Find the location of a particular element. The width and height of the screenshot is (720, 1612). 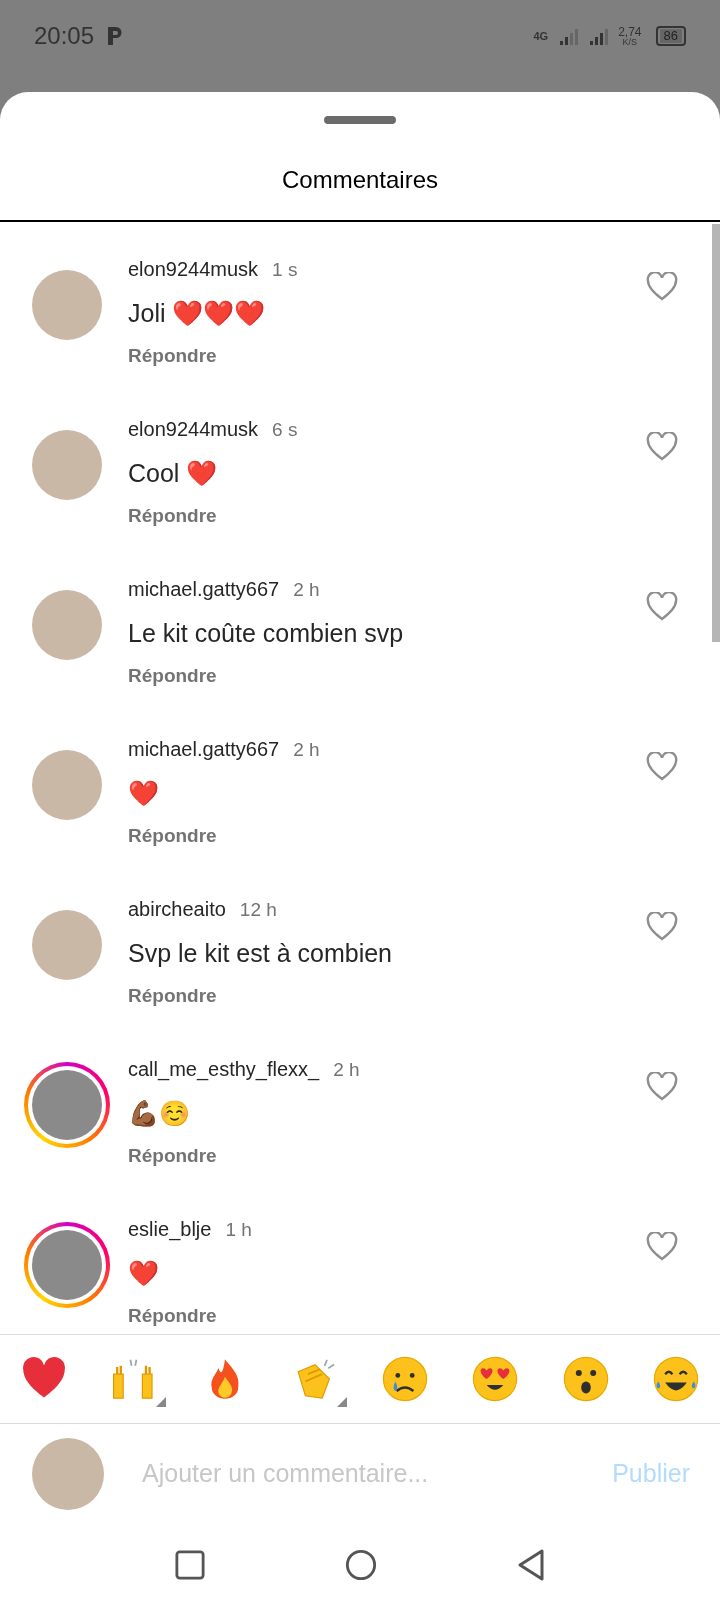

clock-text: 20:05 is located at coordinates (64, 36).